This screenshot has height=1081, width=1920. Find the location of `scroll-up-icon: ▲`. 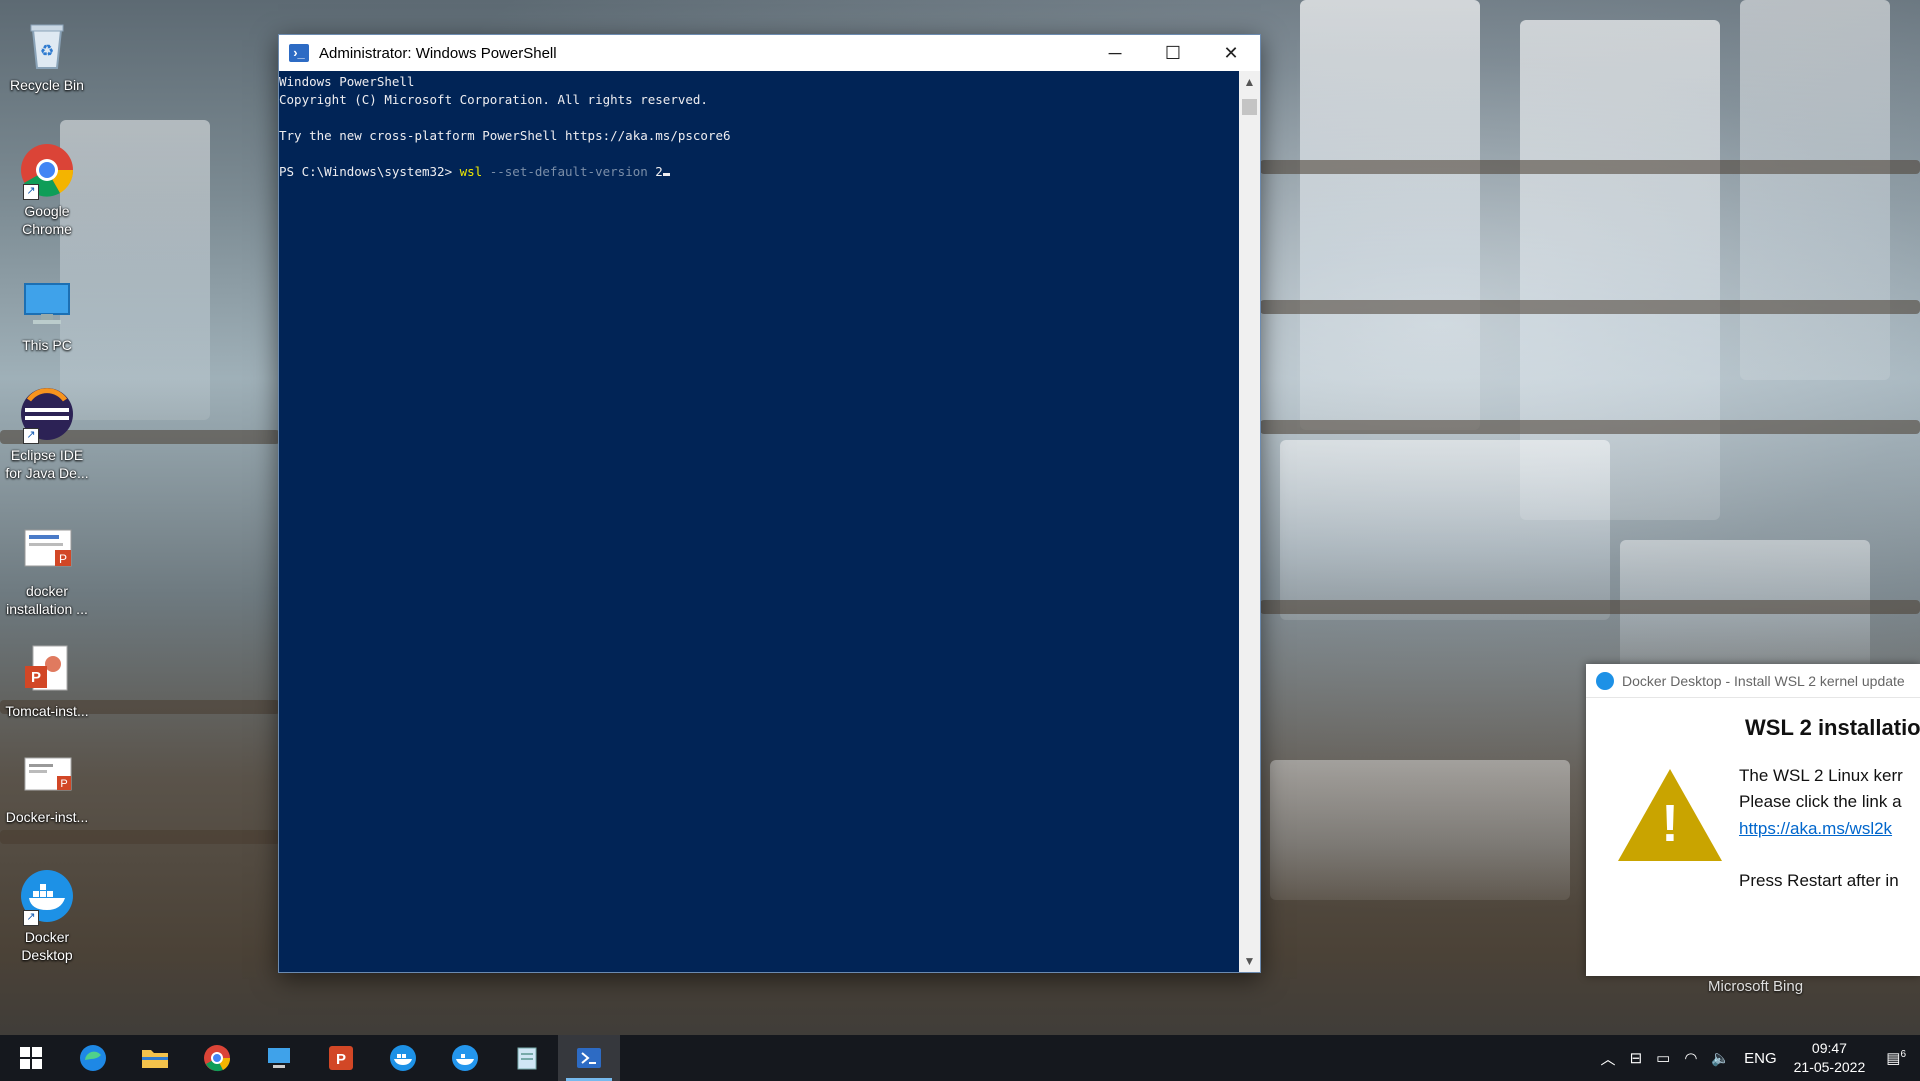

scroll-up-icon: ▲ is located at coordinates (1249, 82).